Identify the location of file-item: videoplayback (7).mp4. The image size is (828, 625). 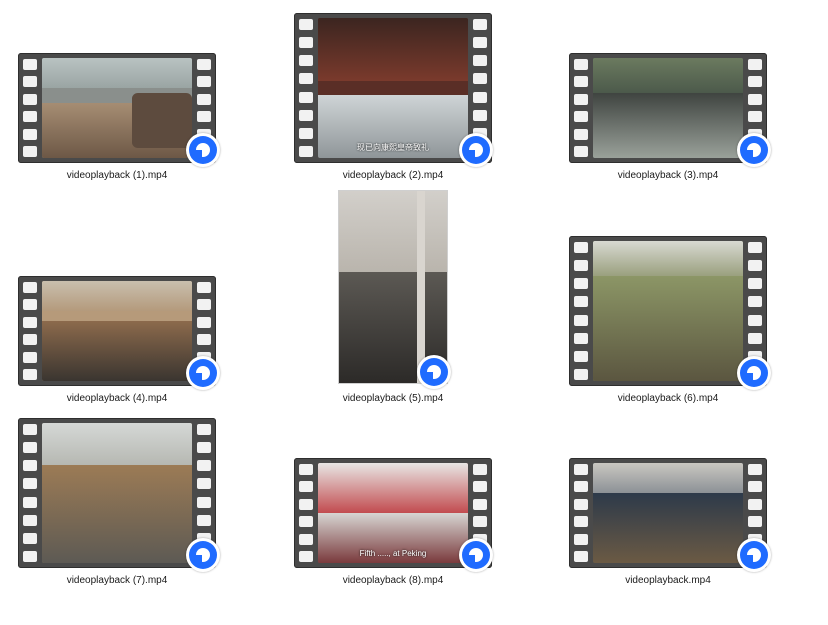
(117, 505).